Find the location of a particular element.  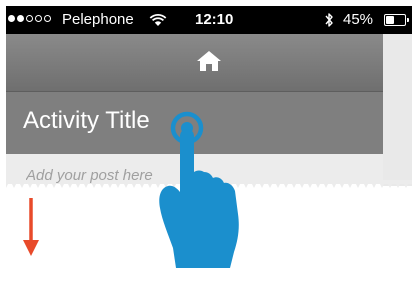

status-bar: Pelephone 12:10 45% is located at coordinates (209, 20).